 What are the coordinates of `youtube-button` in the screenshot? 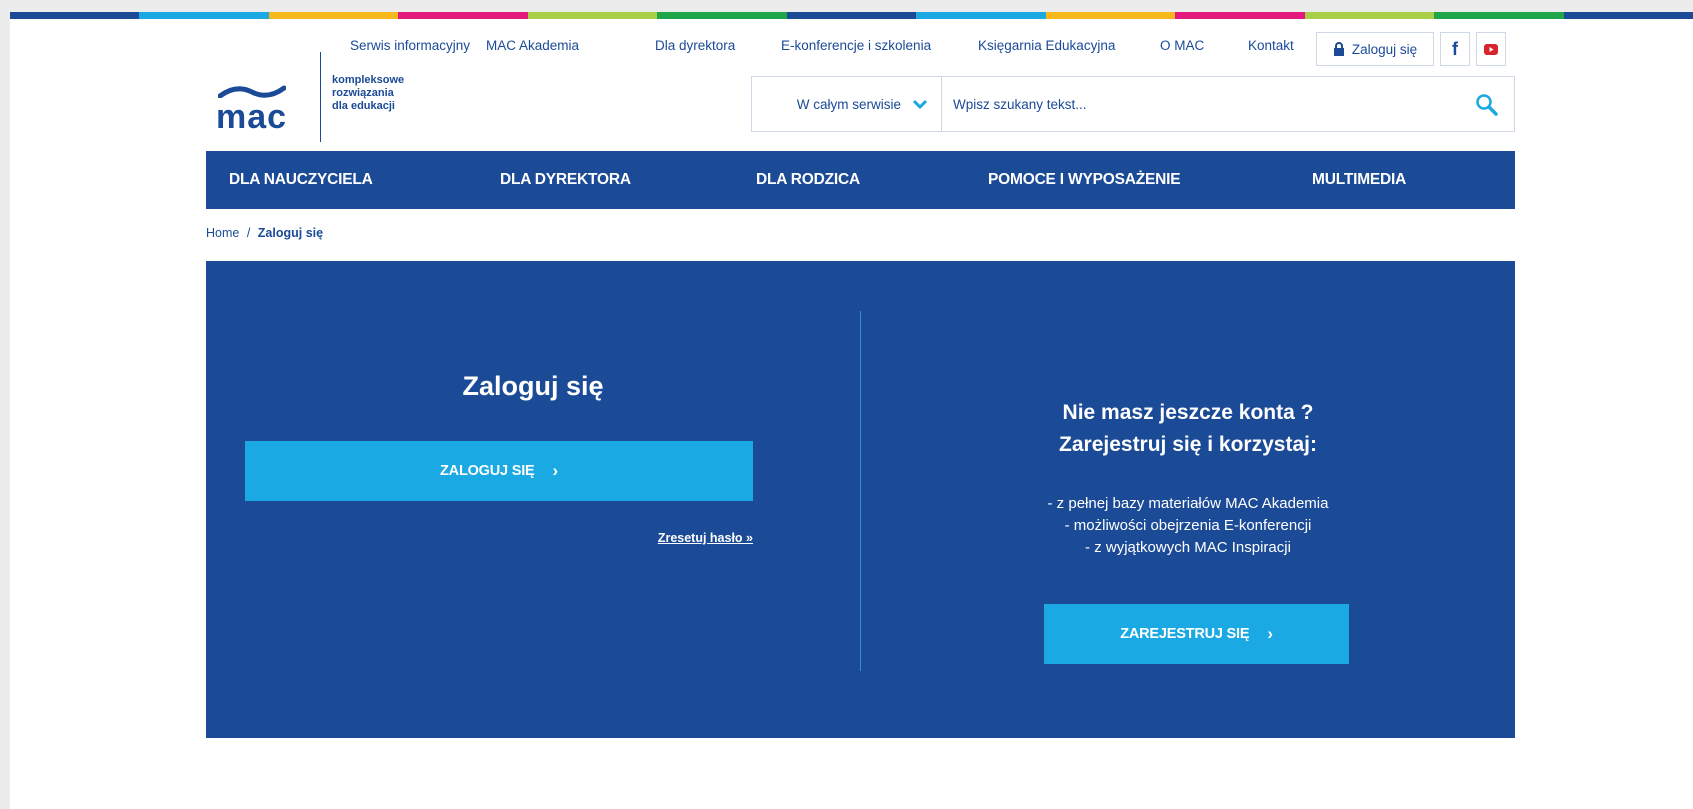 It's located at (1491, 49).